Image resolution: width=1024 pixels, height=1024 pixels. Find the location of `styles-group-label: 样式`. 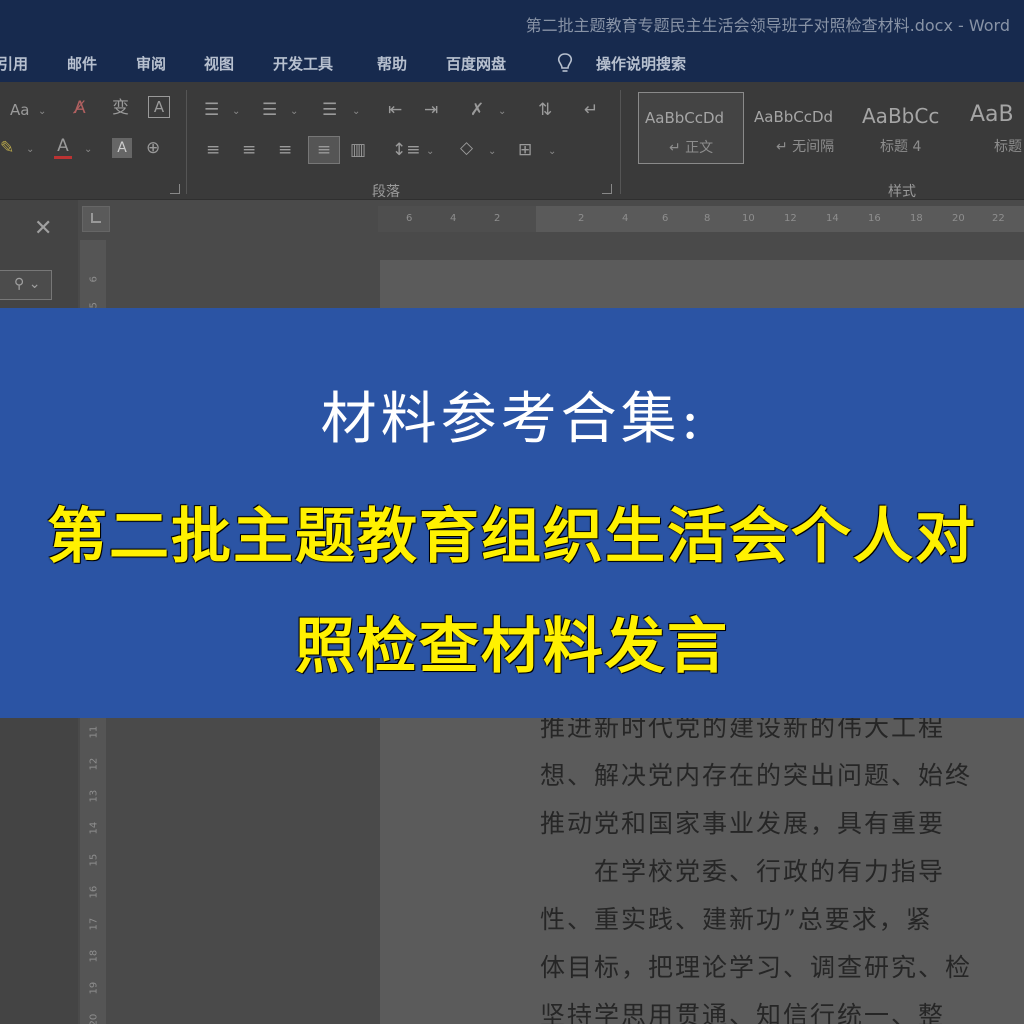

styles-group-label: 样式 is located at coordinates (902, 192).